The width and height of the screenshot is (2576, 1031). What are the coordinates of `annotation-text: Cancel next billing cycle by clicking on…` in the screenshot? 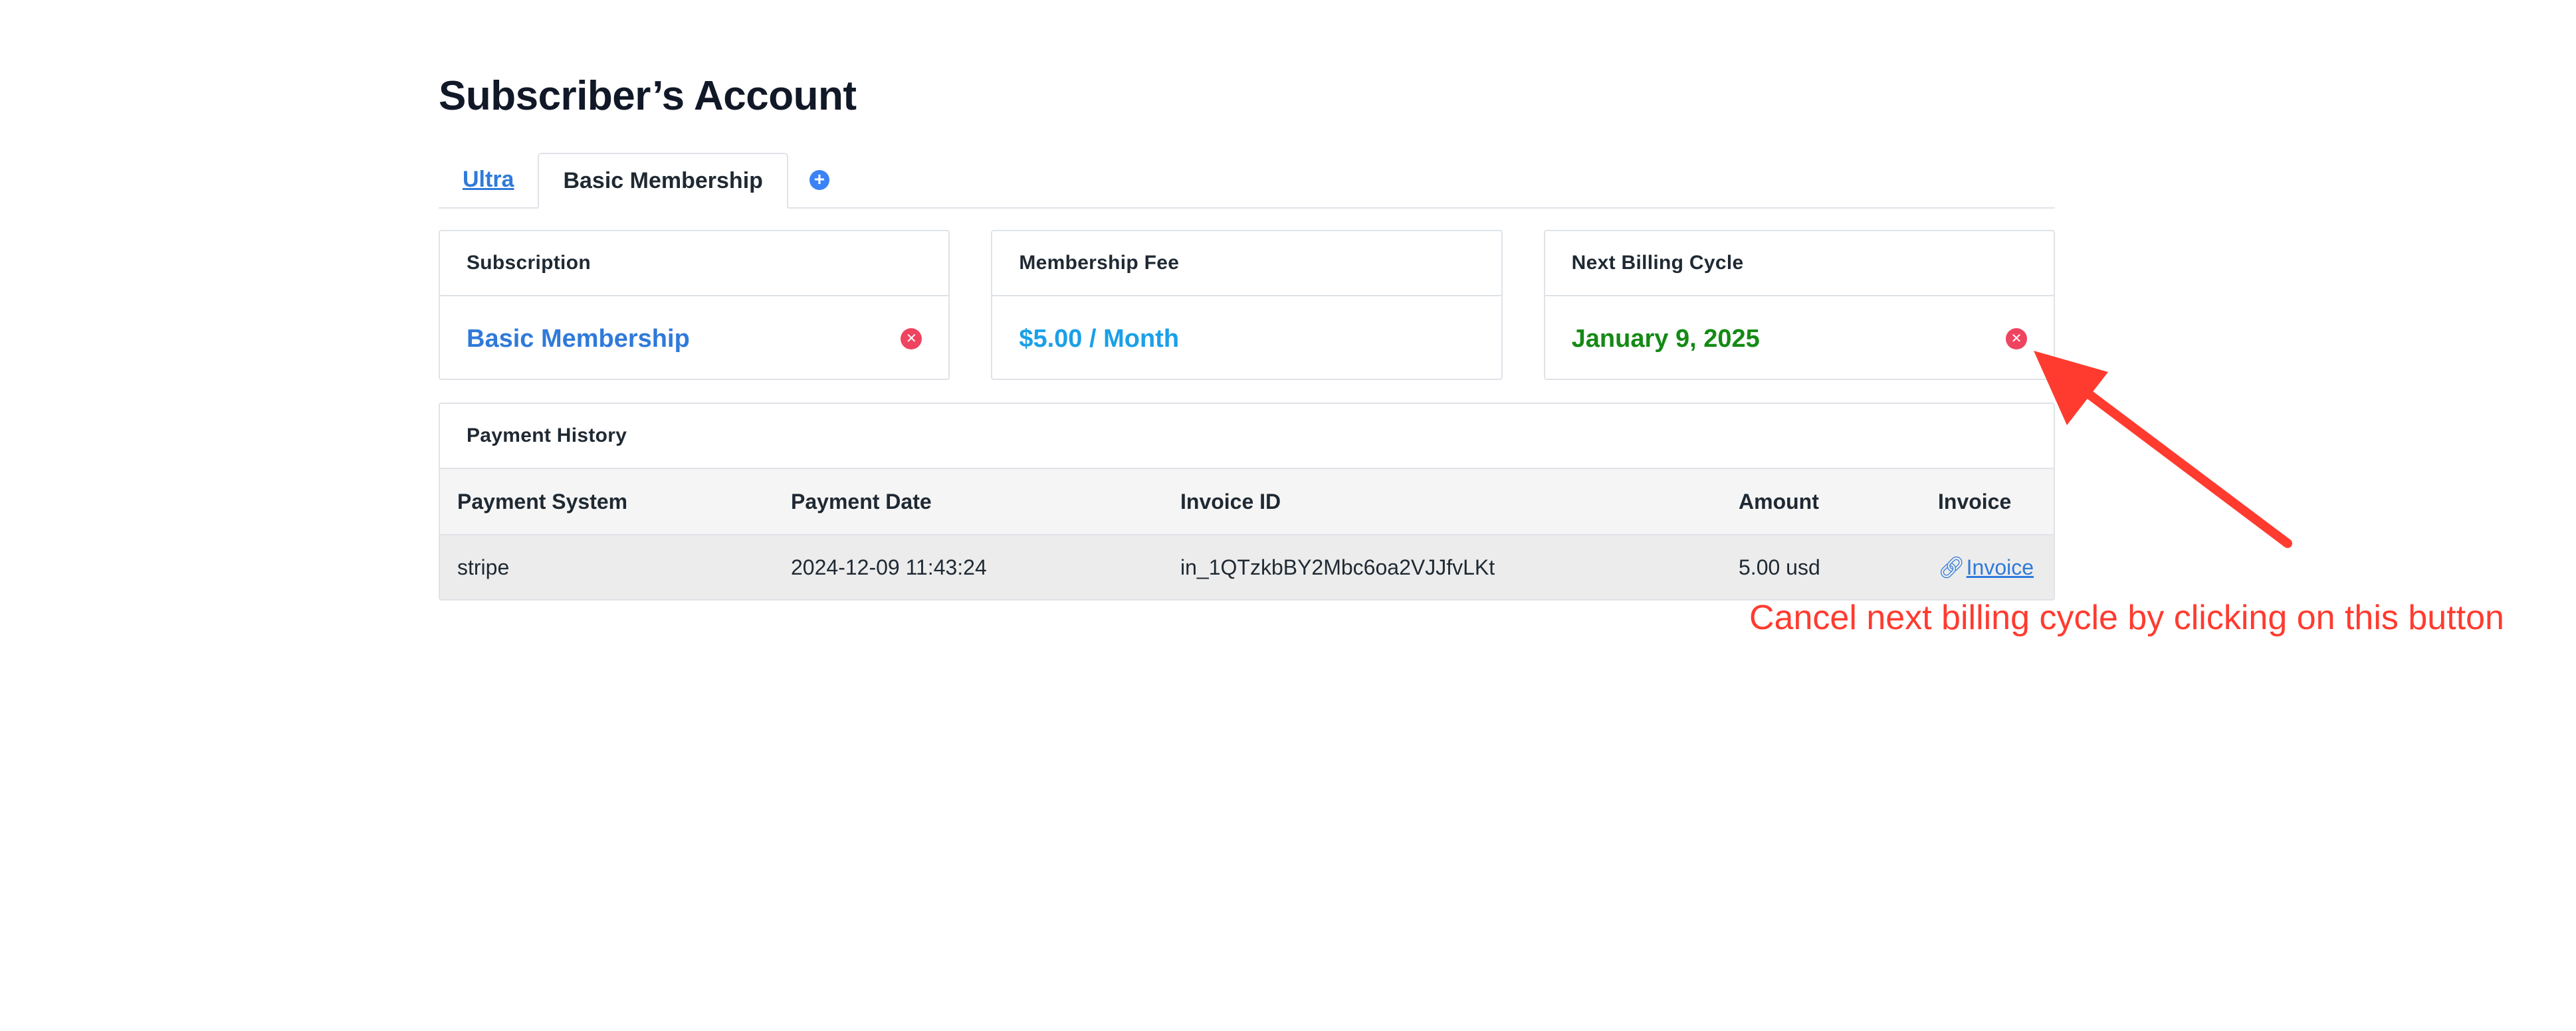 It's located at (2126, 618).